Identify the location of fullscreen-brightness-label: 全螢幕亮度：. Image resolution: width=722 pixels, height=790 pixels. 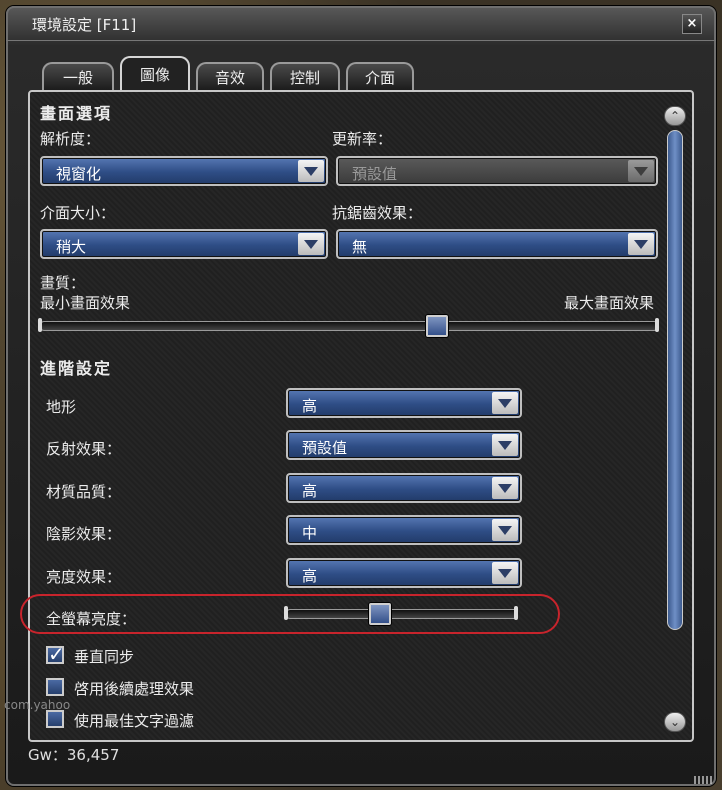
(91, 619).